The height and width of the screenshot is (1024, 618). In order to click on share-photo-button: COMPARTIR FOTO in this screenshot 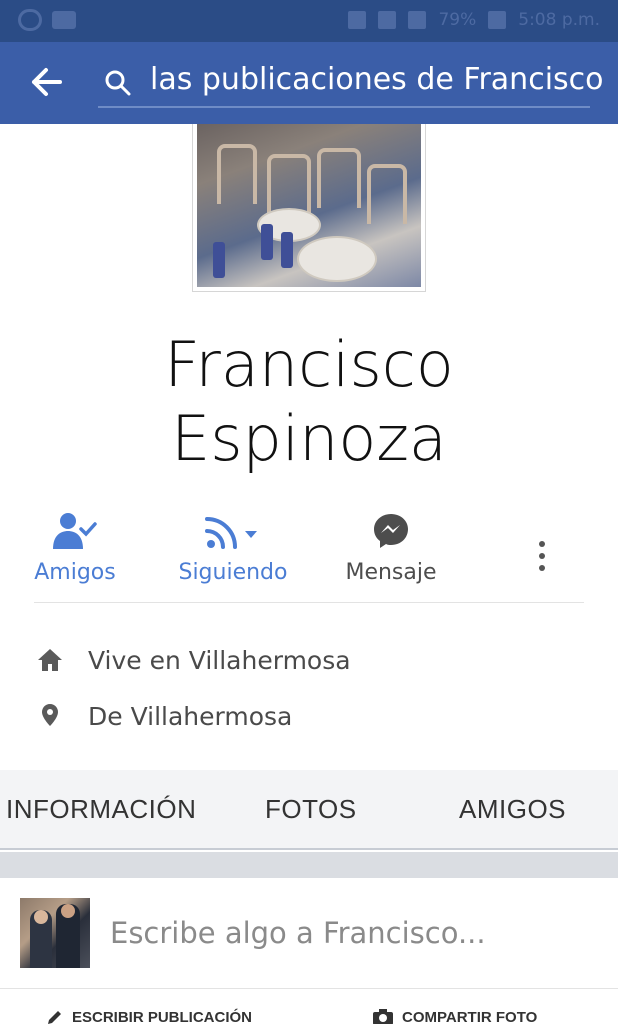, I will do `click(454, 1016)`.